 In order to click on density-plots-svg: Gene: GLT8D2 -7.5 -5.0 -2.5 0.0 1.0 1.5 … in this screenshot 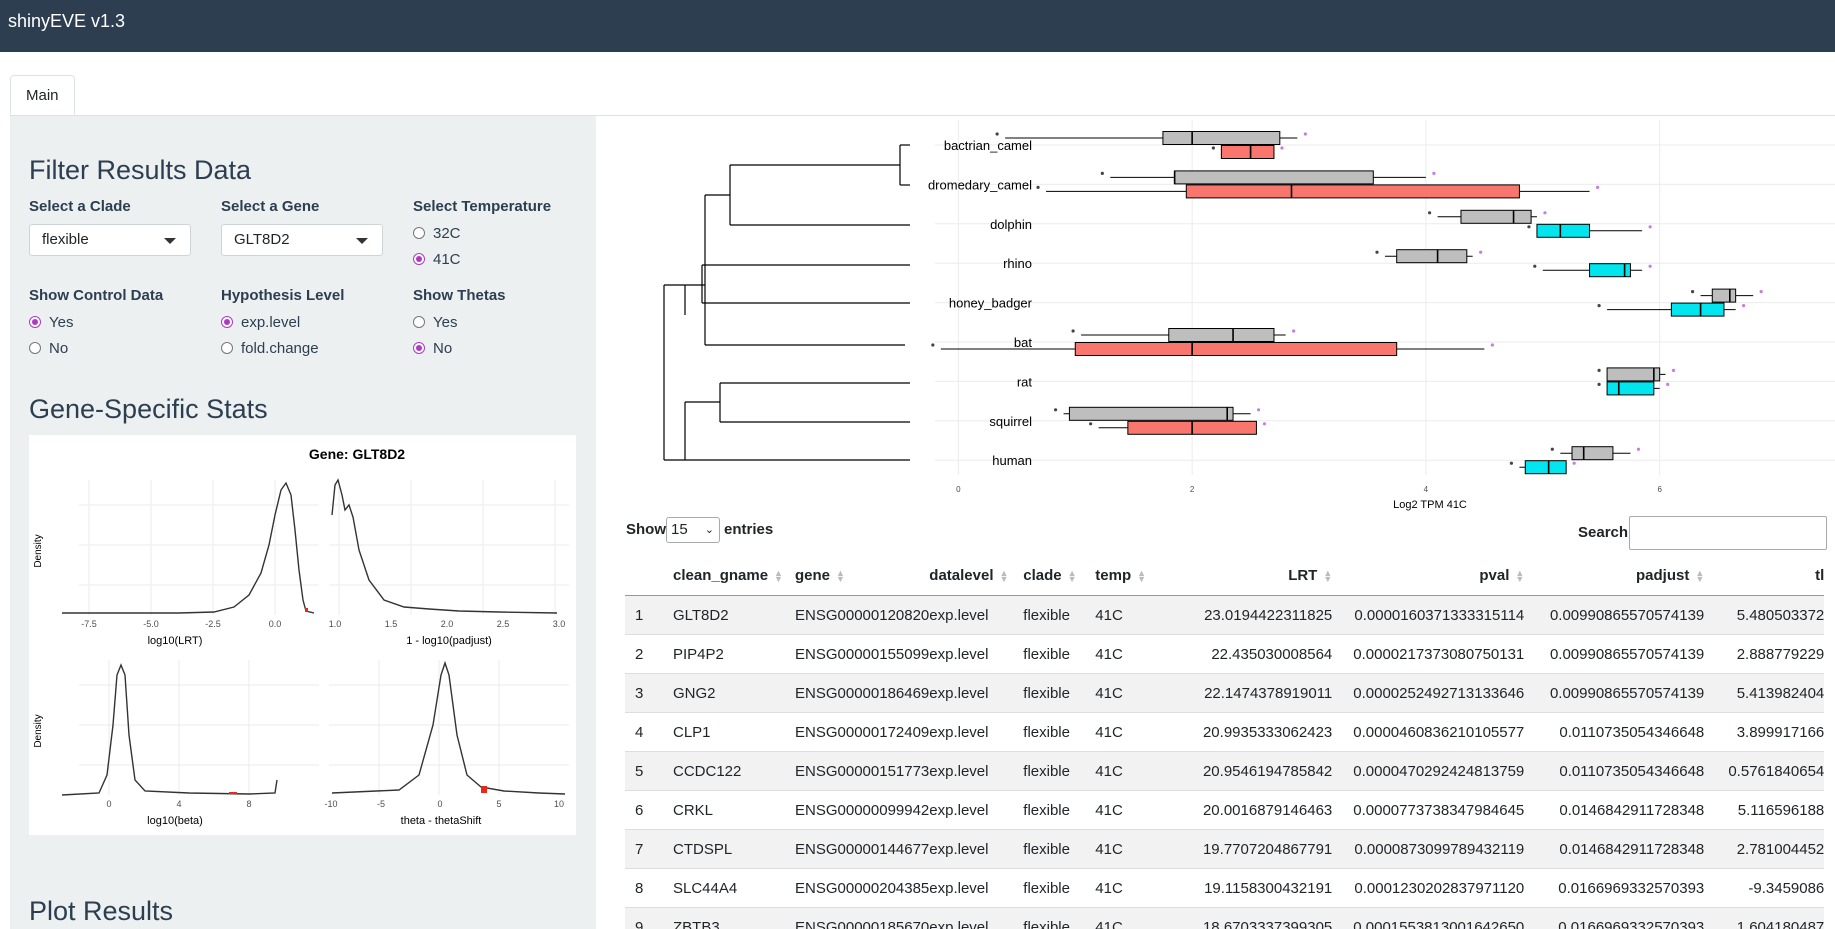, I will do `click(301, 636)`.